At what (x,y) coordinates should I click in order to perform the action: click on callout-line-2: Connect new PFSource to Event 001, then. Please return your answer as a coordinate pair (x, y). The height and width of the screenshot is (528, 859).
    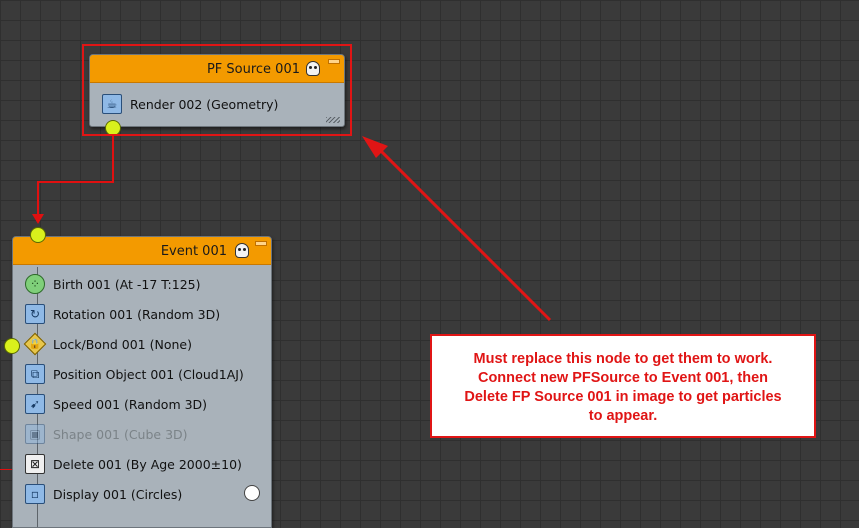
    Looking at the image, I should click on (623, 378).